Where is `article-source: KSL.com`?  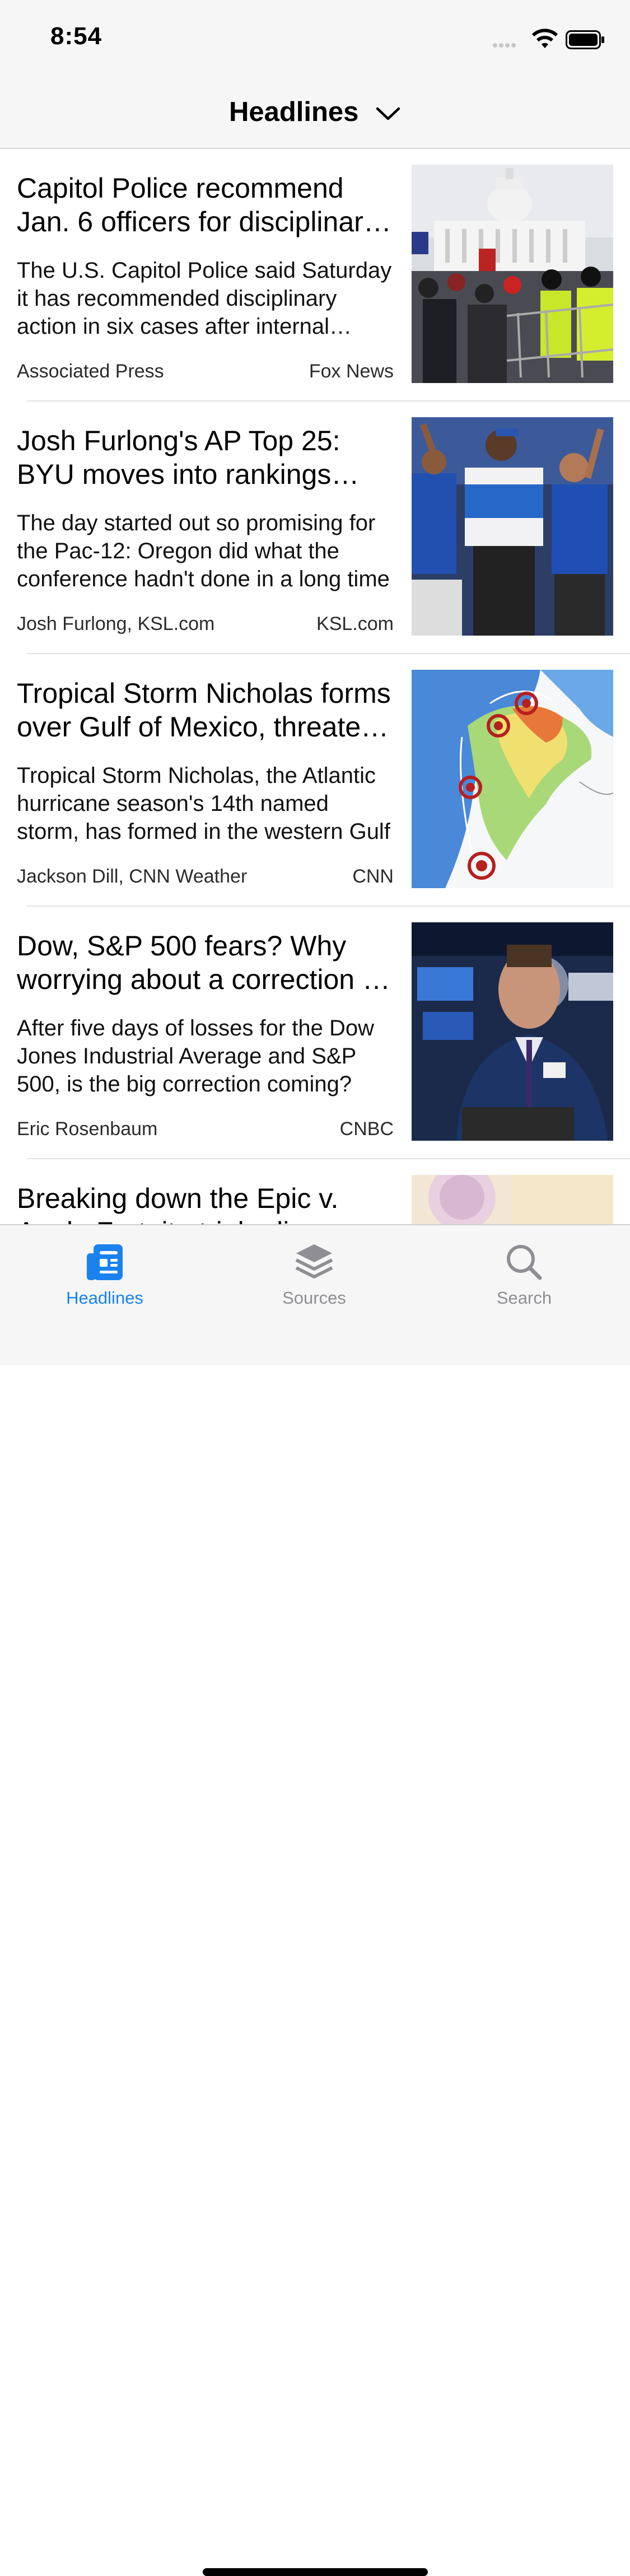
article-source: KSL.com is located at coordinates (355, 623).